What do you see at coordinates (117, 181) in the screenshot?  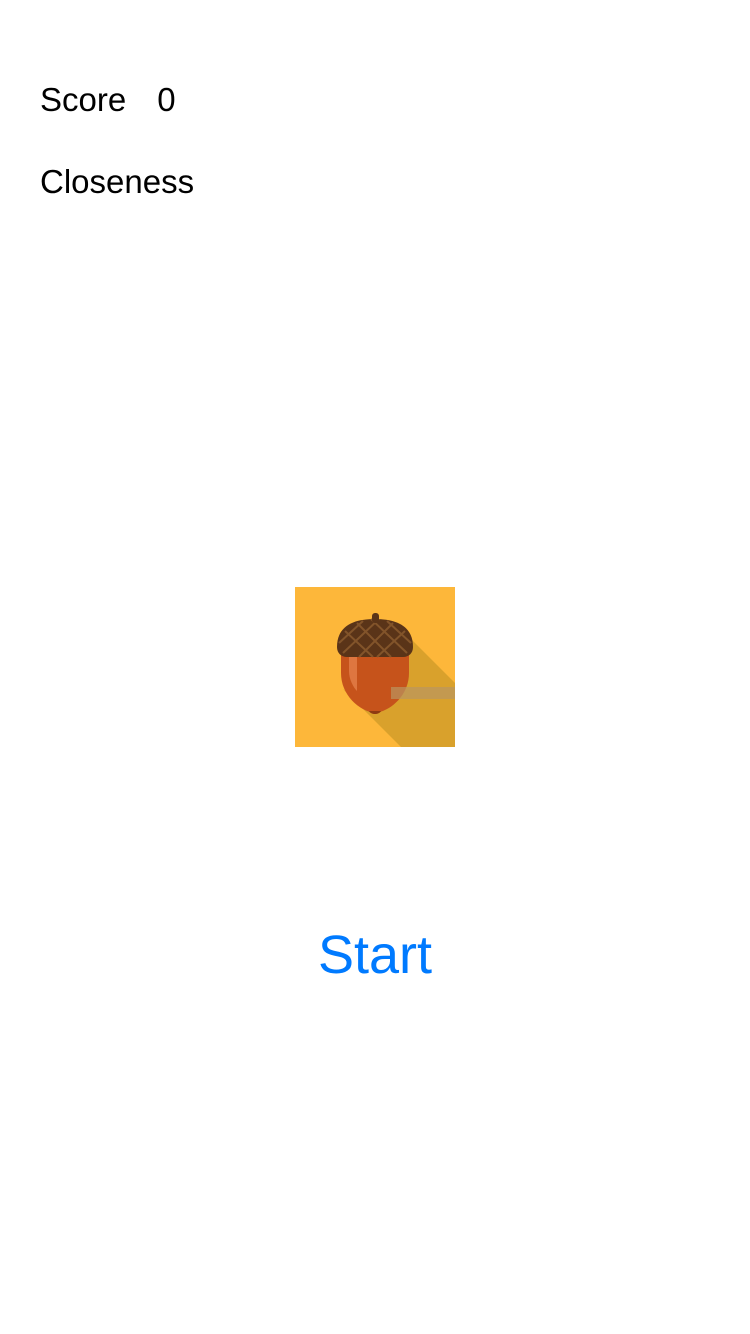 I see `closeness-label: Closeness` at bounding box center [117, 181].